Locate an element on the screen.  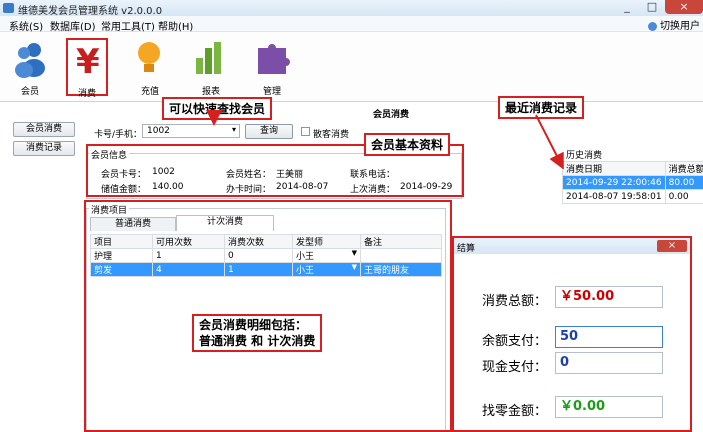
dialog-title-bar is located at coordinates (572, 246).